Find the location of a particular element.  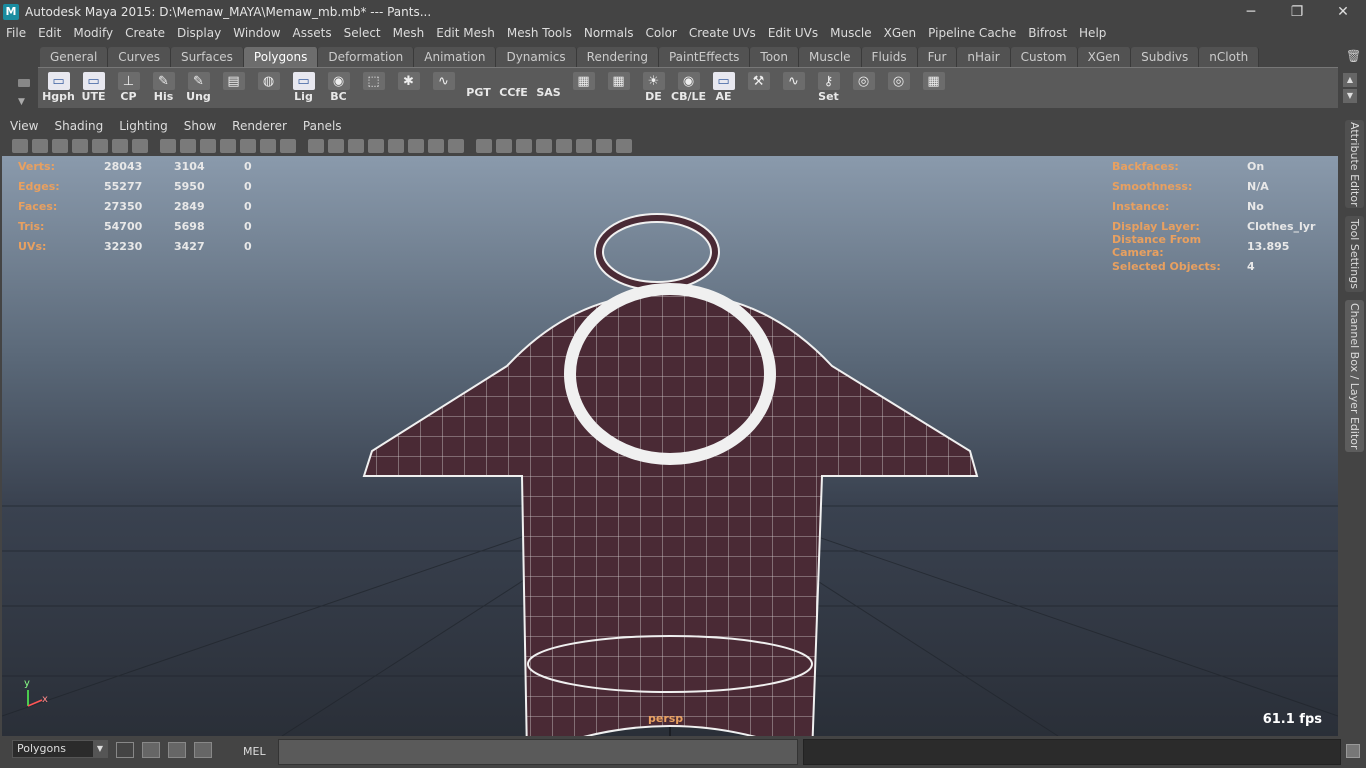

outliner-icon is located at coordinates (177, 750).